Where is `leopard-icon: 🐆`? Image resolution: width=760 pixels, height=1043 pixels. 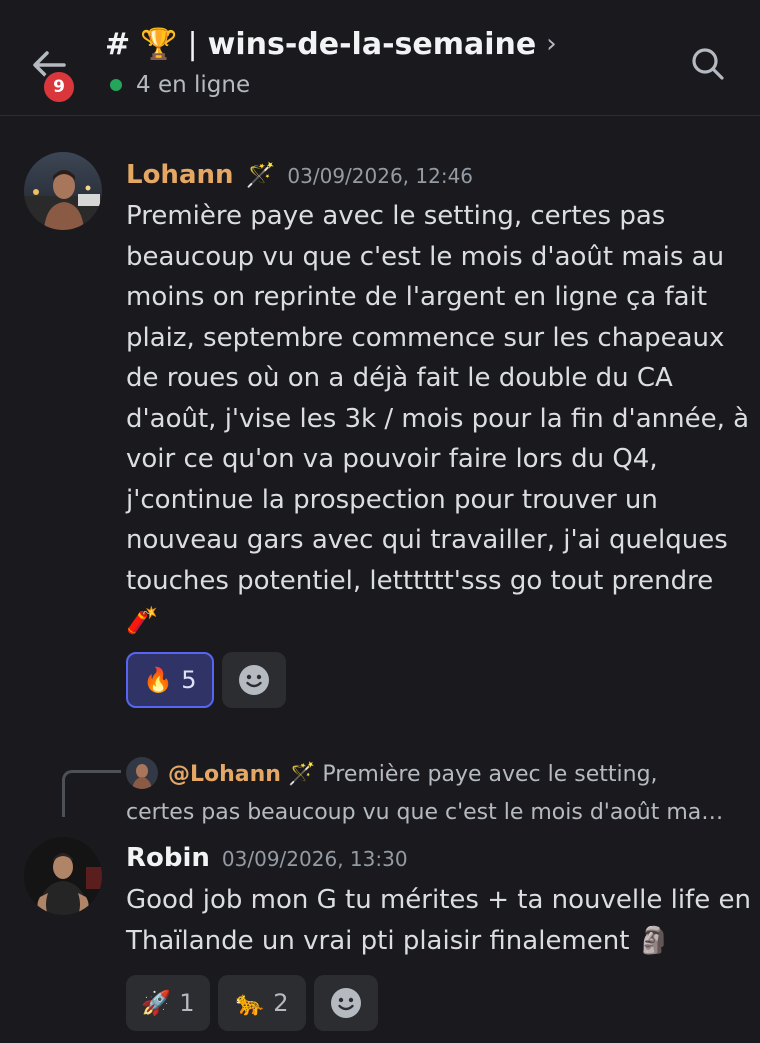 leopard-icon: 🐆 is located at coordinates (250, 1003).